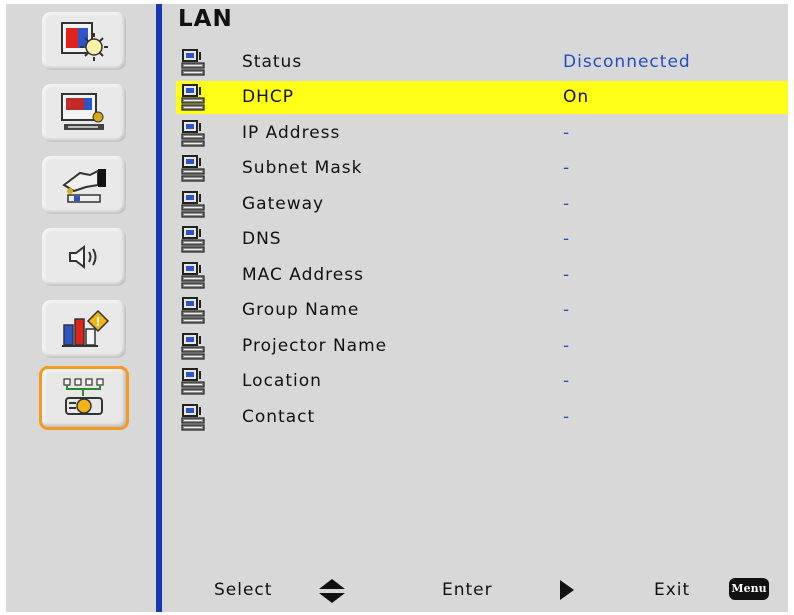  I want to click on row-label: Contact, so click(279, 417).